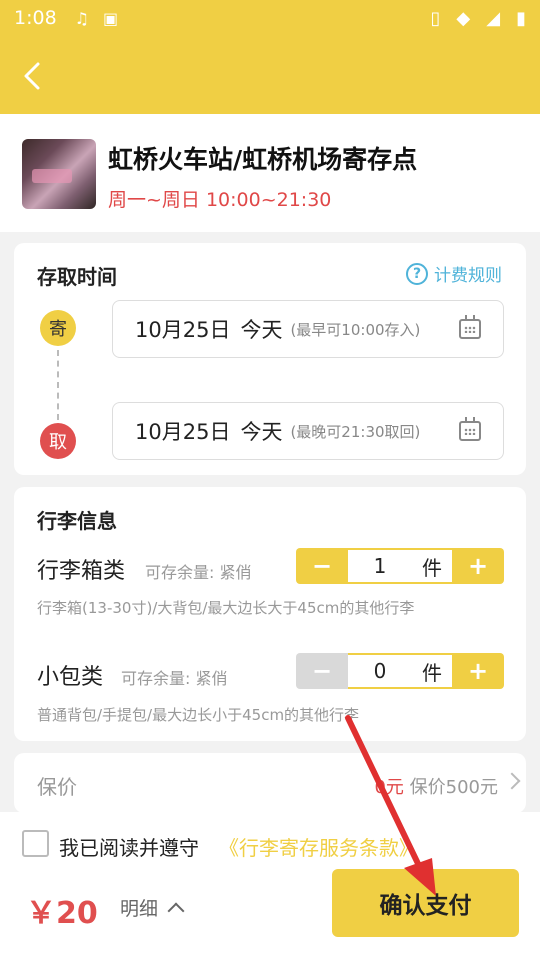  I want to click on agree-checkbox, so click(35, 843).